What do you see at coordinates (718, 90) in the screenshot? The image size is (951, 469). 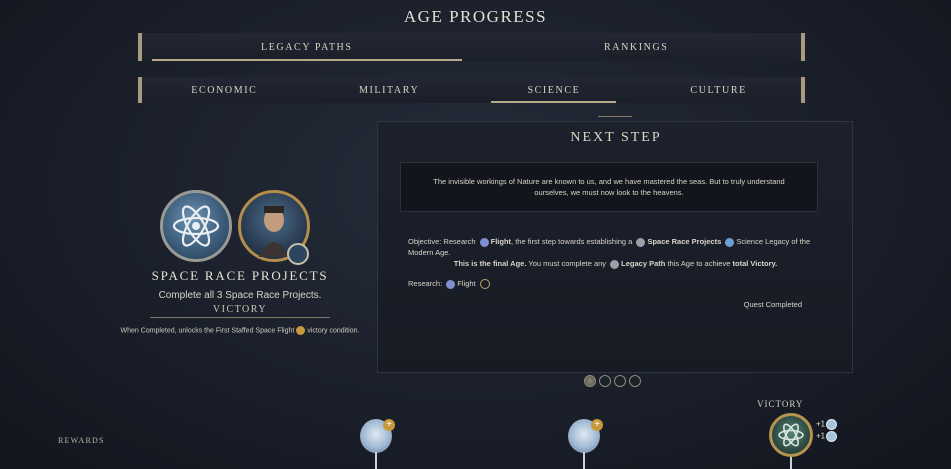 I see `tab-culture: CULTURE` at bounding box center [718, 90].